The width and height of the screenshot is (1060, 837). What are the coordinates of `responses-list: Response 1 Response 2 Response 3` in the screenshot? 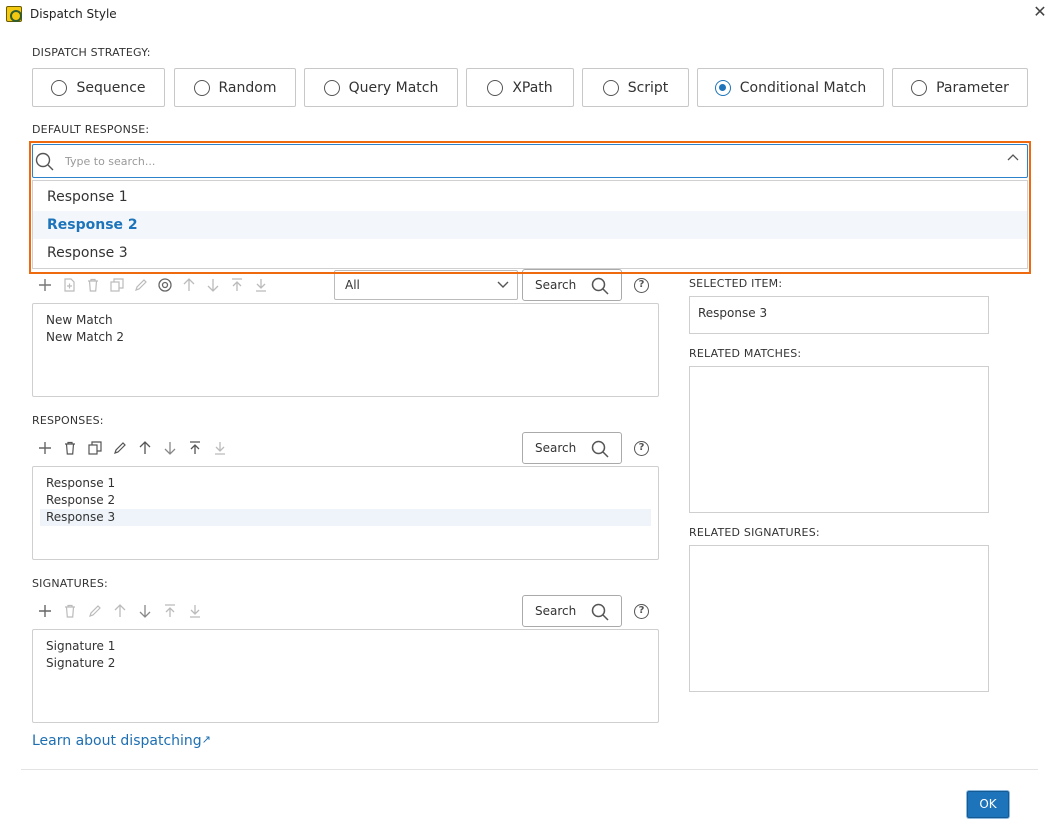 It's located at (345, 513).